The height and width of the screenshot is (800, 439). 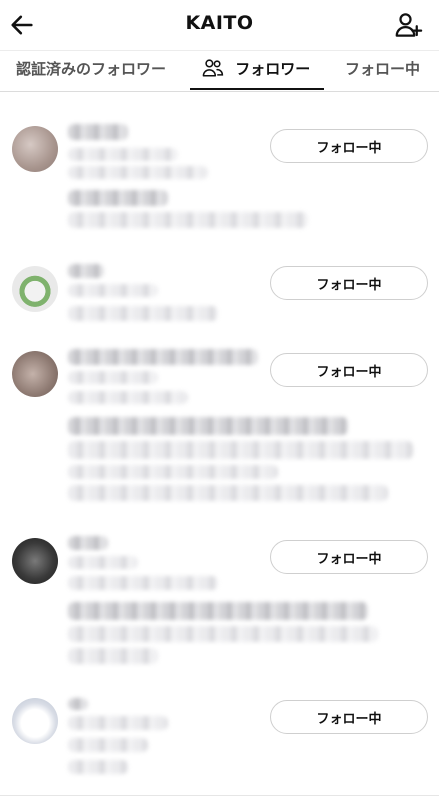 I want to click on page-title: KAITO, so click(x=219, y=23).